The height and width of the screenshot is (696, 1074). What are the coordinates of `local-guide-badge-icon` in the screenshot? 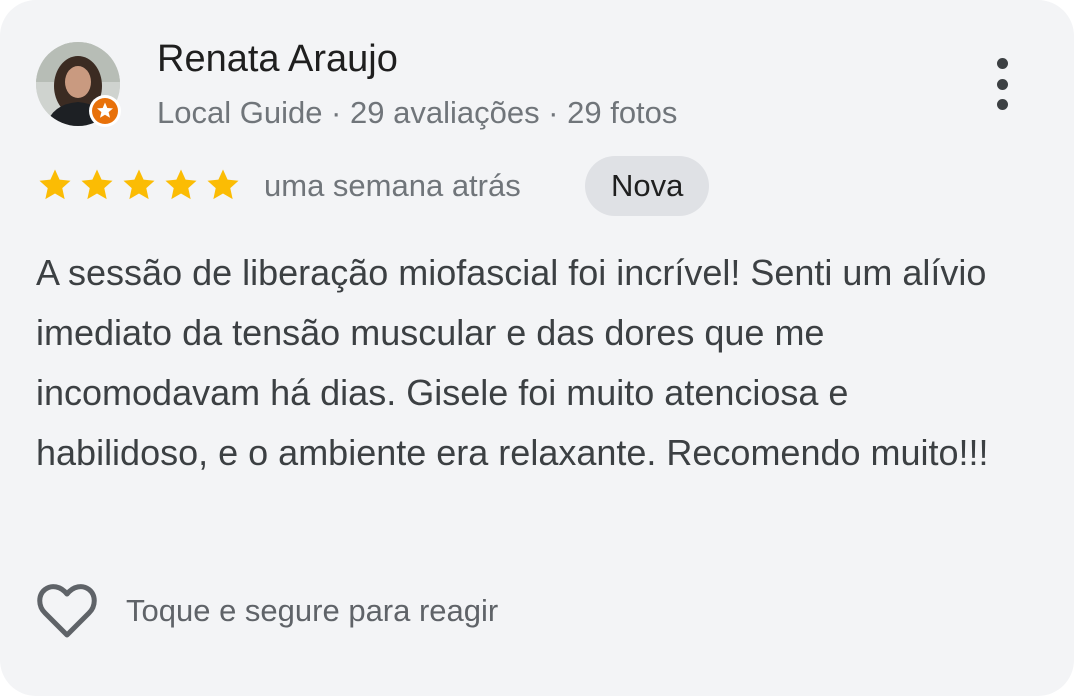 It's located at (105, 111).